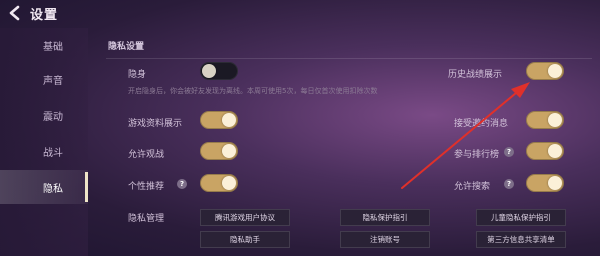  I want to click on privacy-mgmt-label: 隐私管理, so click(146, 219).